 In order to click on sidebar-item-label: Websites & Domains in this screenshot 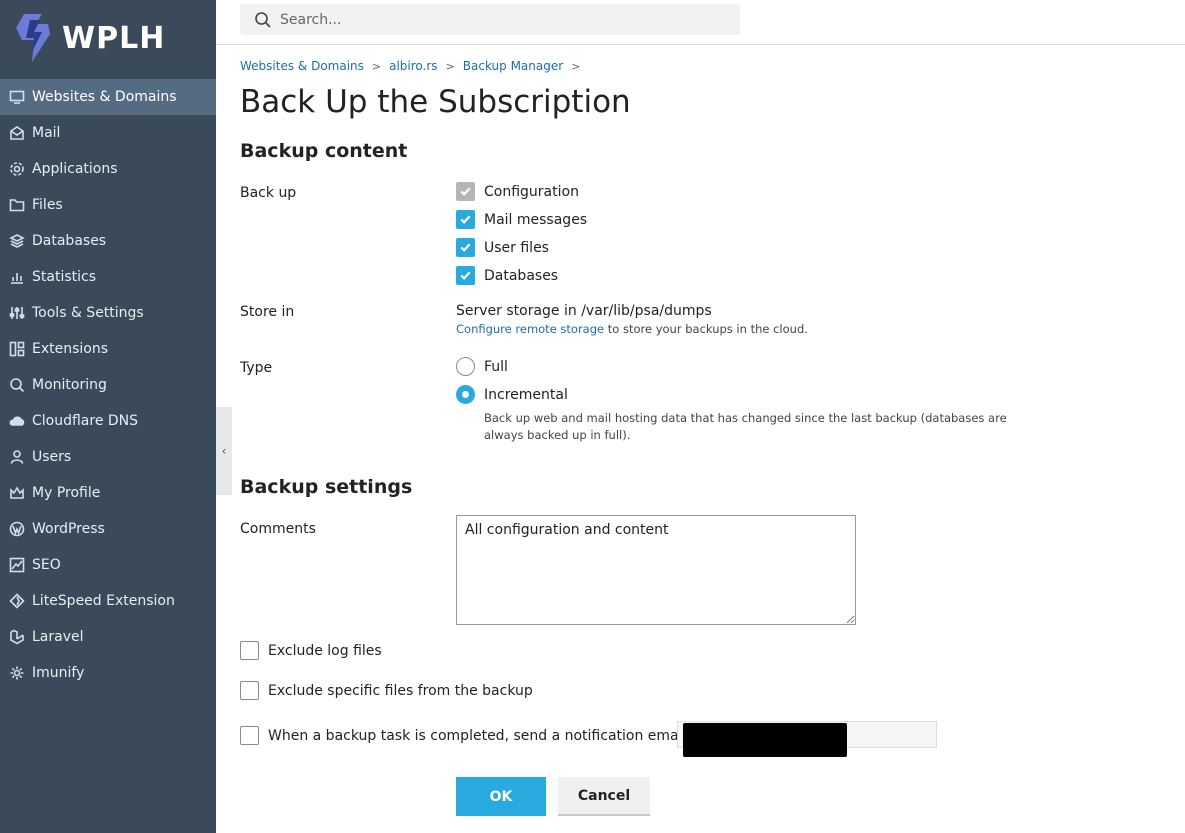, I will do `click(104, 97)`.